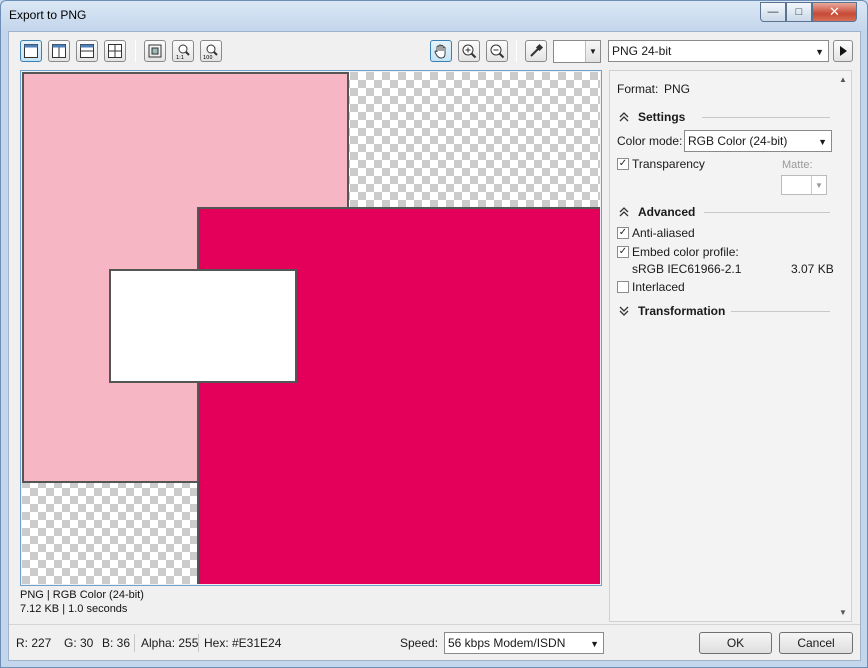  Describe the element at coordinates (666, 212) in the screenshot. I see `advanced-section-title: Advanced` at that location.